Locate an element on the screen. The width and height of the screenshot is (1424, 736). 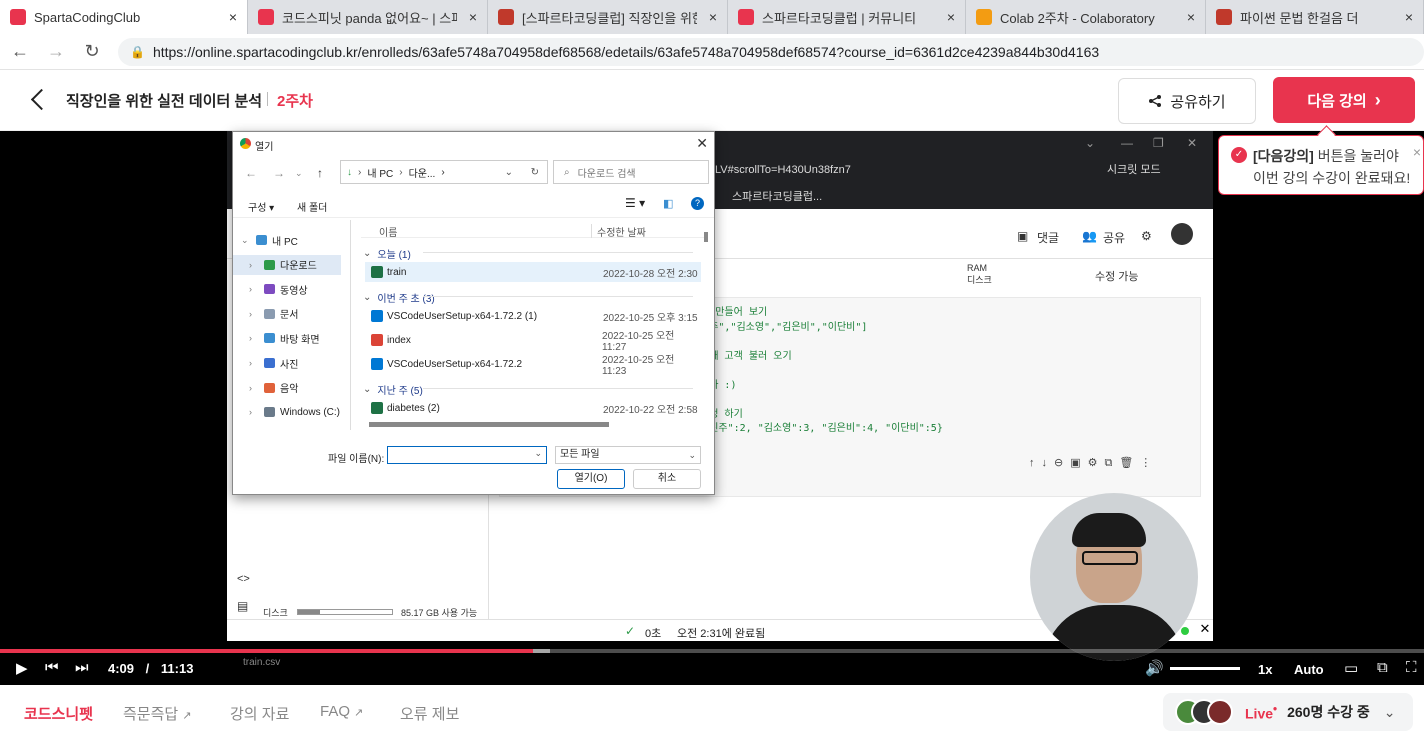
tooltip-close-icon: × is located at coordinates (1417, 152).